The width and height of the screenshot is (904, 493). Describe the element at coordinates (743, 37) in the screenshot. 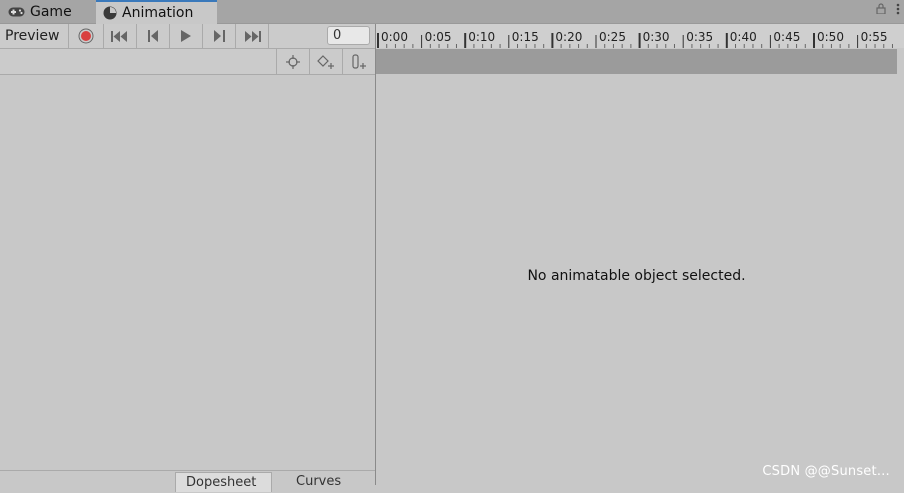

I see `ruler-tick-label: 0:40` at that location.